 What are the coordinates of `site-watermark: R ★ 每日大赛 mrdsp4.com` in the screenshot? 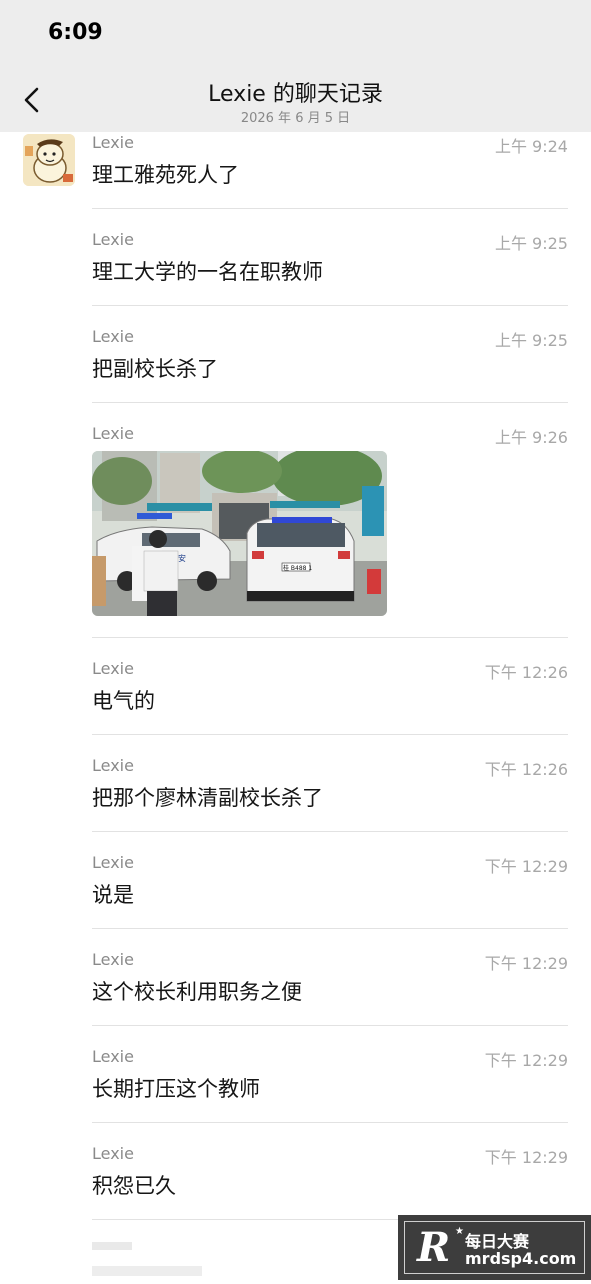 It's located at (494, 1247).